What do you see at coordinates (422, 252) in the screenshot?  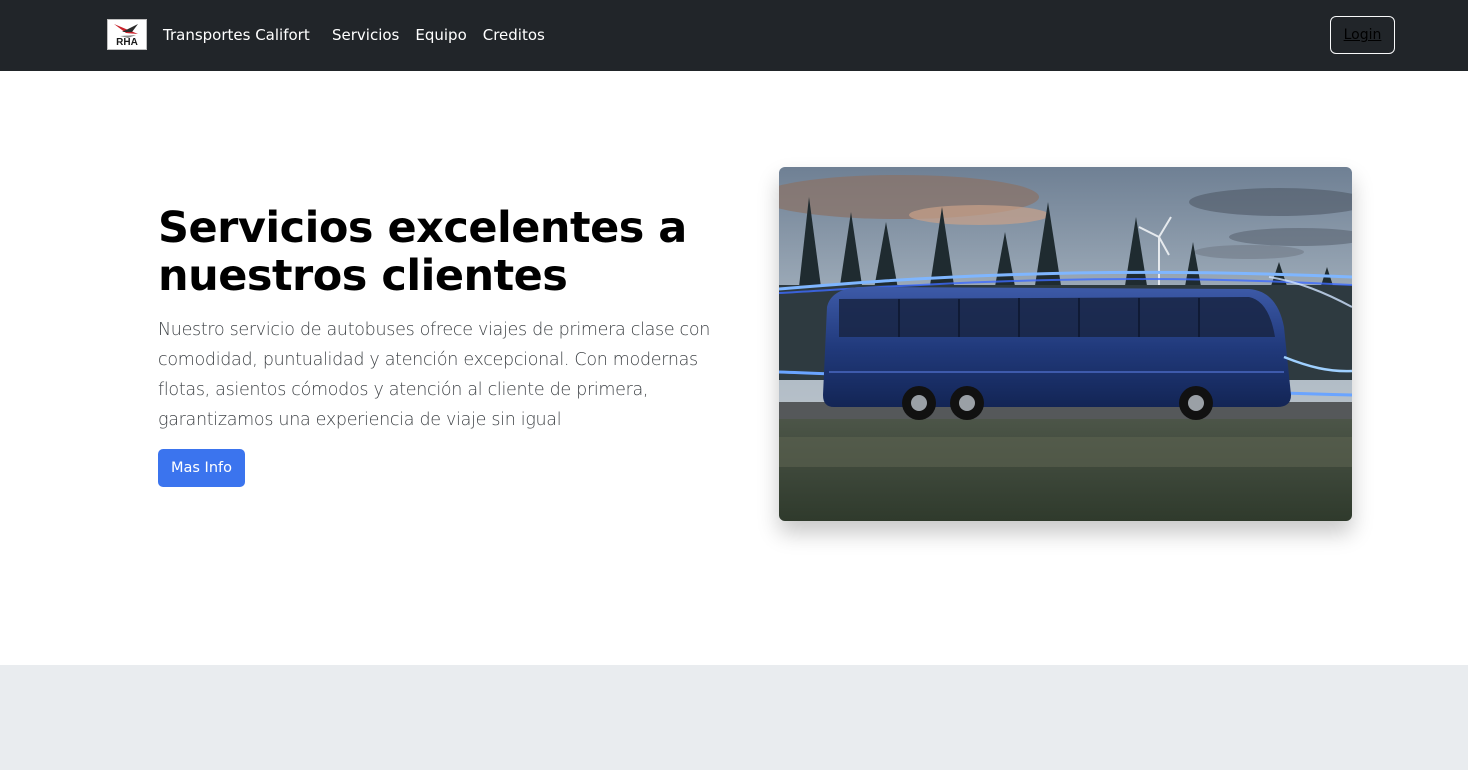 I see `hero-title: Servicios excelentes a nuestros clientes` at bounding box center [422, 252].